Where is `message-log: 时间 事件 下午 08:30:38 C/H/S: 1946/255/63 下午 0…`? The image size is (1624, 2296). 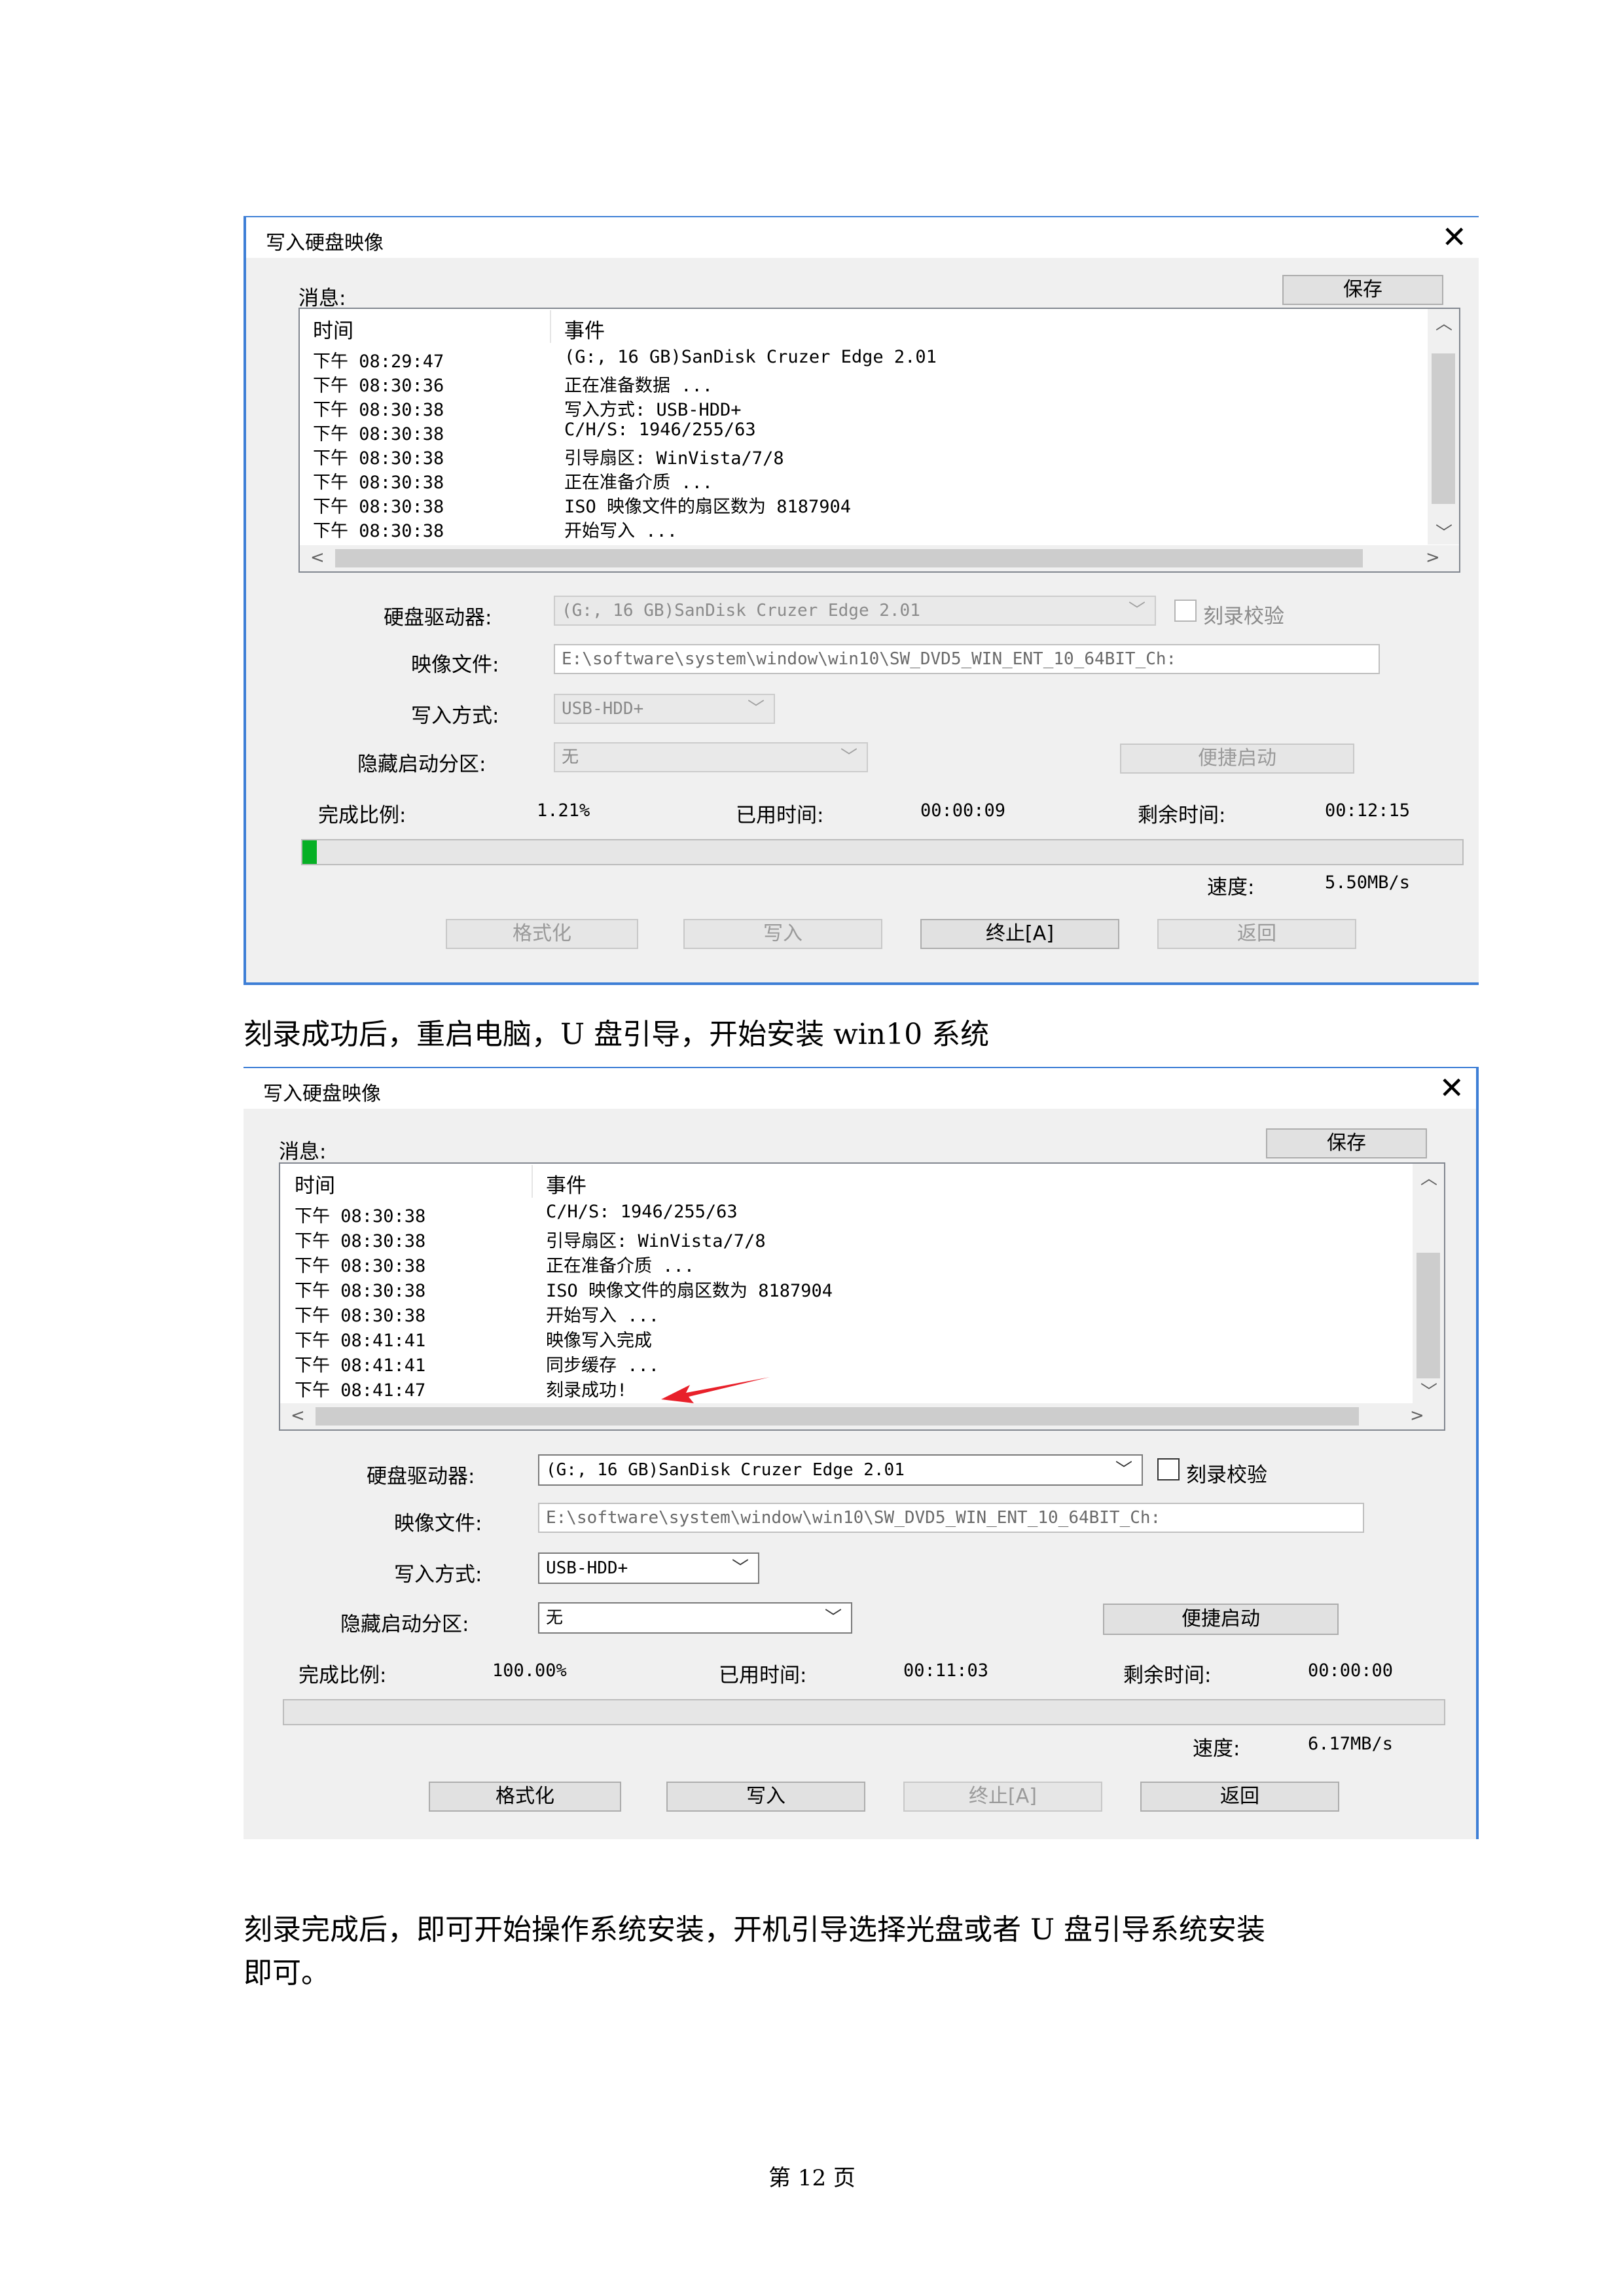
message-log: 时间 事件 下午 08:30:38 C/H/S: 1946/255/63 下午 0… is located at coordinates (862, 1296).